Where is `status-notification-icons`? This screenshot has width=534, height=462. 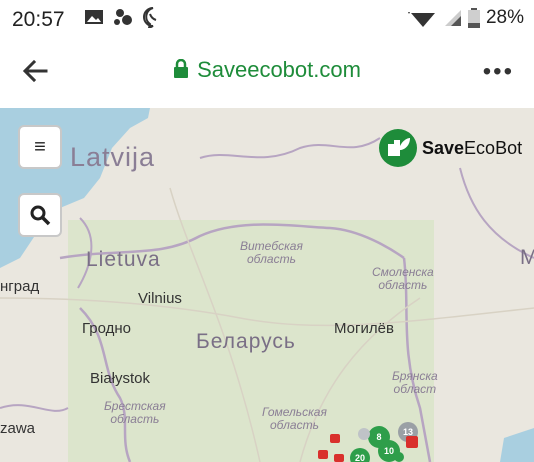 status-notification-icons is located at coordinates (124, 17).